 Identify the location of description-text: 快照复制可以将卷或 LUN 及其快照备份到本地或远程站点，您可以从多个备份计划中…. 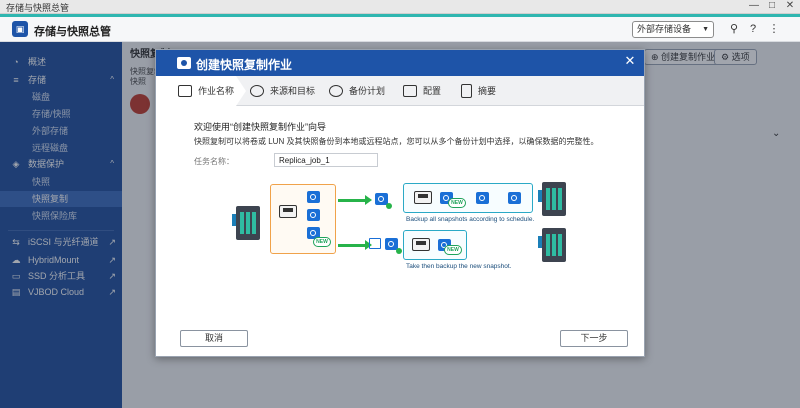
(396, 141).